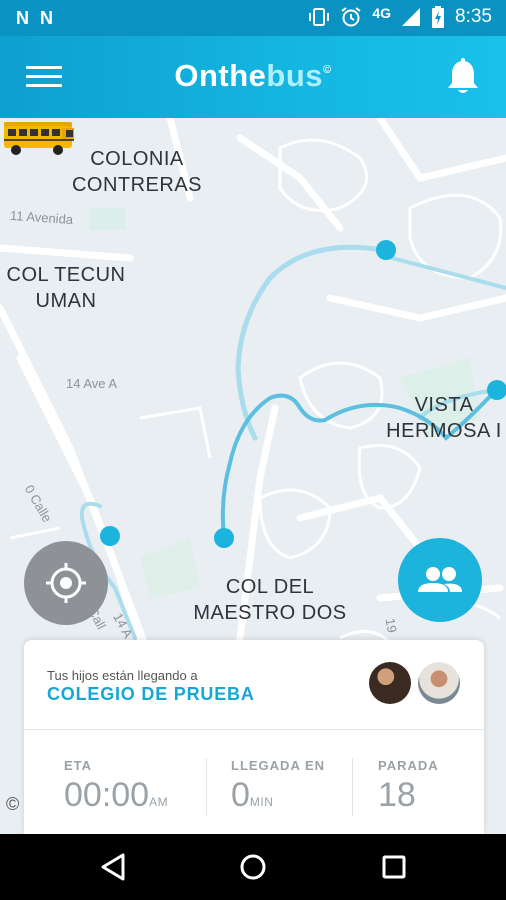 This screenshot has width=506, height=900. I want to click on label-line: MAESTRO DOS, so click(270, 613).